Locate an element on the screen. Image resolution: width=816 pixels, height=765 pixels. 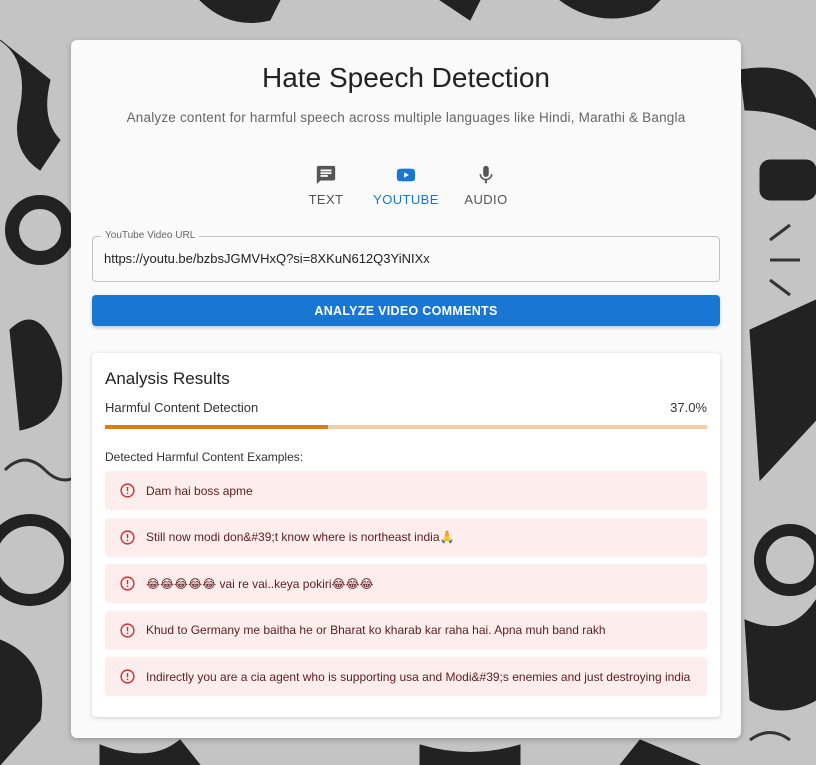
harmful-progress-fill is located at coordinates (216, 427).